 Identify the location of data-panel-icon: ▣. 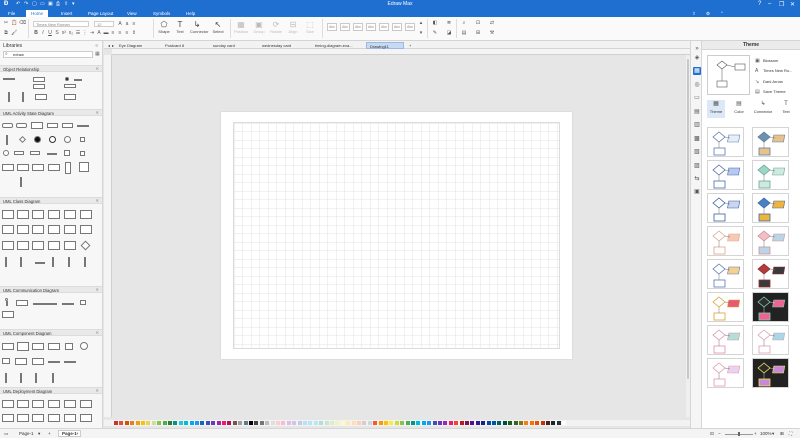
(697, 192).